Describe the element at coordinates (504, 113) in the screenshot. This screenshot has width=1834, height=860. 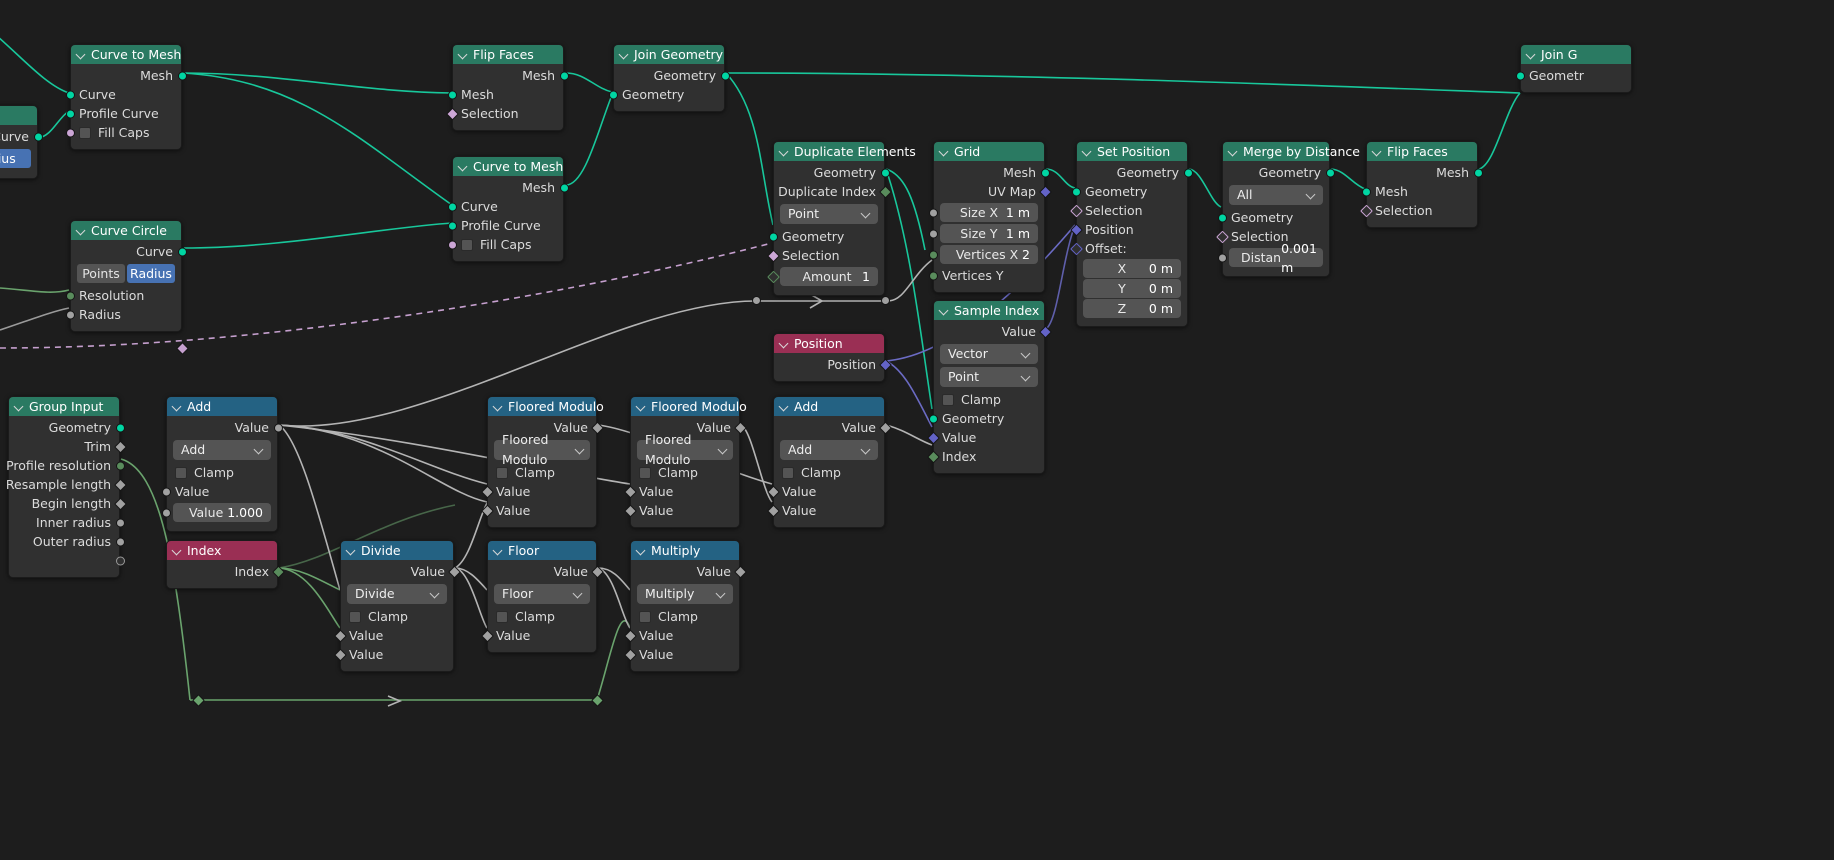
I see `input-socket-row: Selection` at that location.